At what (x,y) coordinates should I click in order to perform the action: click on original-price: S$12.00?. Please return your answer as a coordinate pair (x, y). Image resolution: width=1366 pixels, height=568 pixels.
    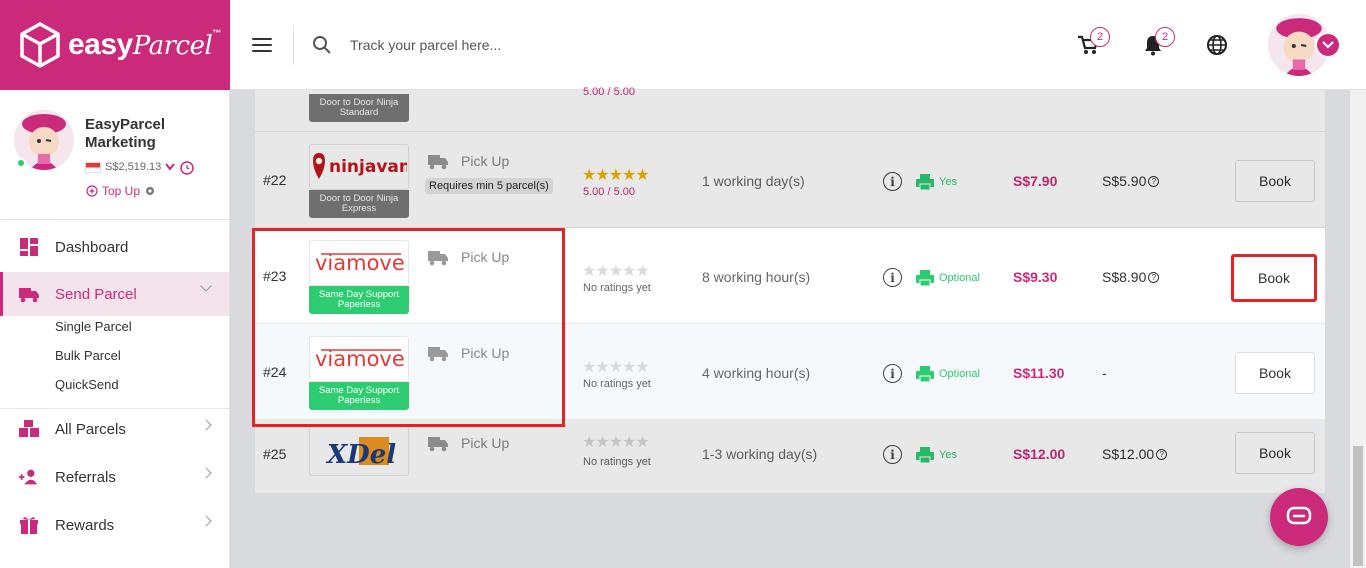
    Looking at the image, I should click on (1135, 454).